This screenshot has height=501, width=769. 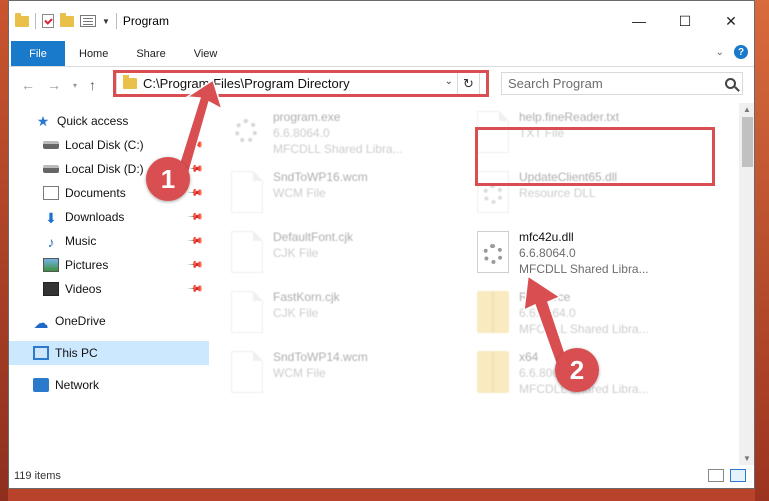 What do you see at coordinates (583, 194) in the screenshot?
I see `file-item: UpdateClient65.dll Resource DLL` at bounding box center [583, 194].